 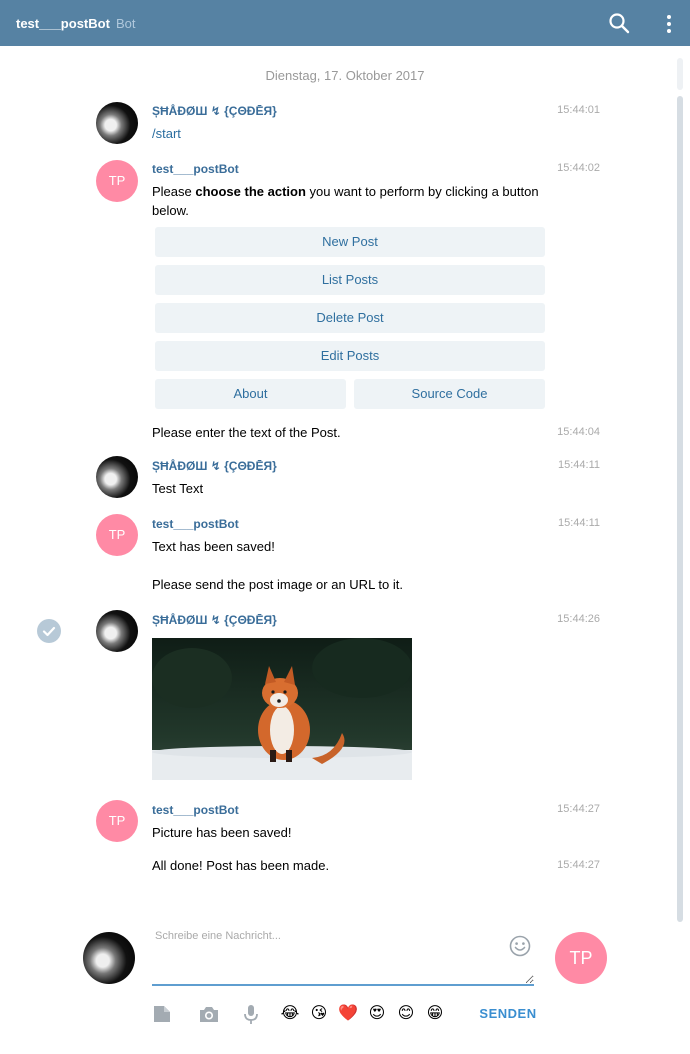 What do you see at coordinates (178, 488) in the screenshot?
I see `message-text: Test Text` at bounding box center [178, 488].